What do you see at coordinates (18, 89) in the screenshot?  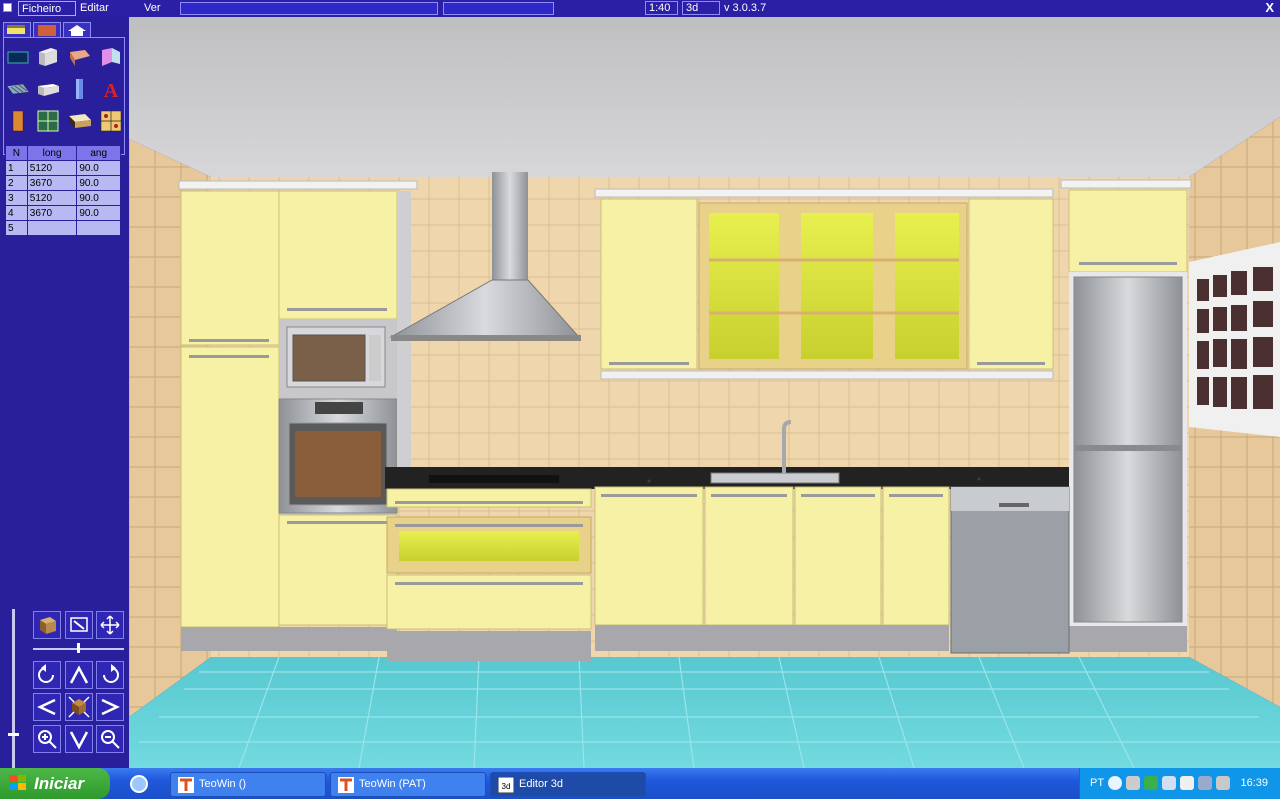 I see `tool-floor` at bounding box center [18, 89].